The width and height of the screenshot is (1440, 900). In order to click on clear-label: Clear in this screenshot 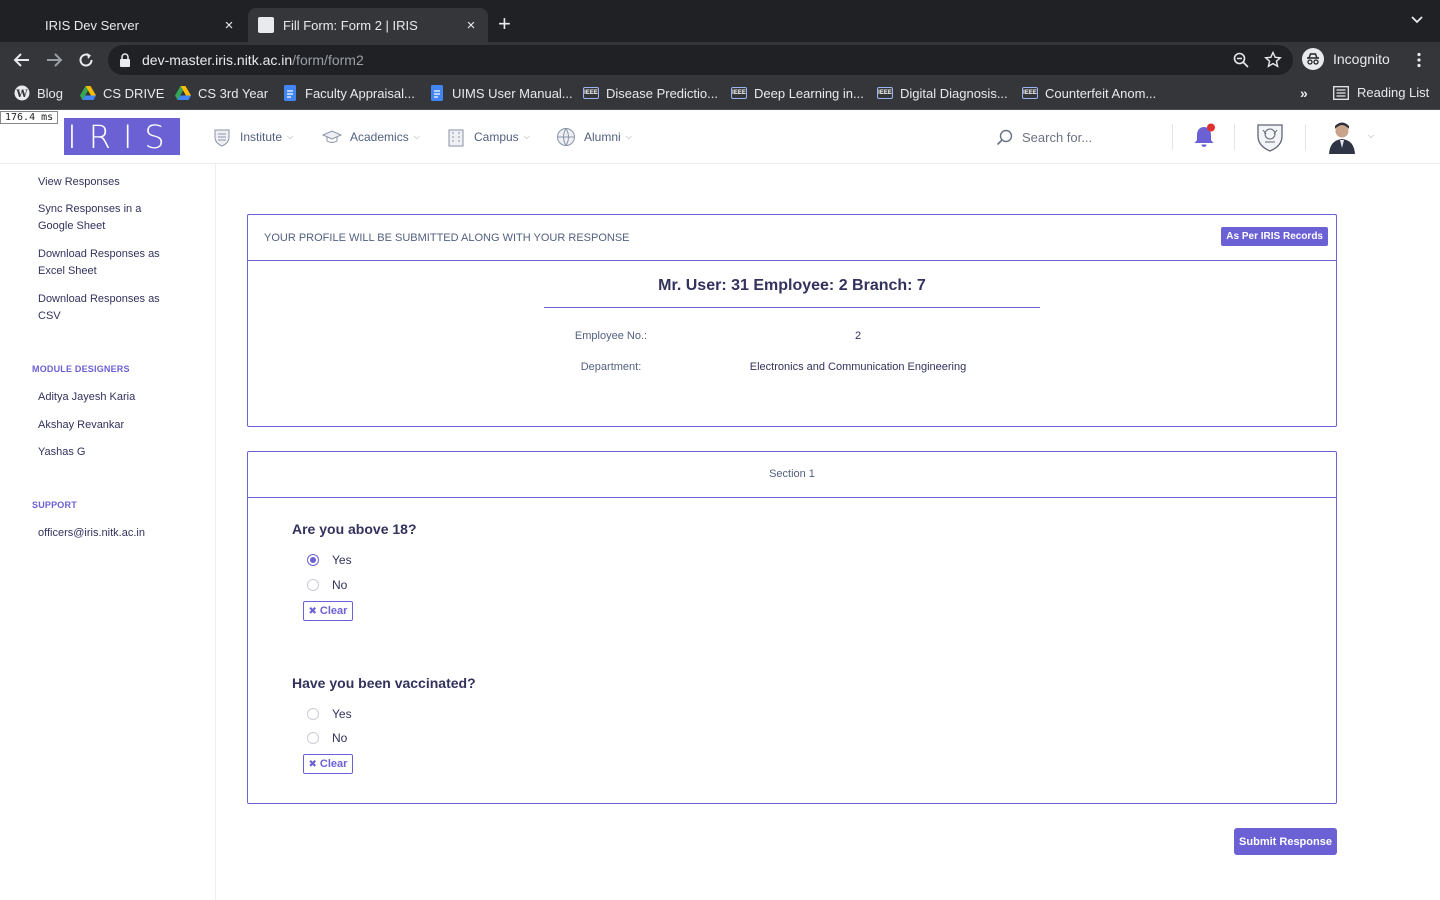, I will do `click(333, 764)`.